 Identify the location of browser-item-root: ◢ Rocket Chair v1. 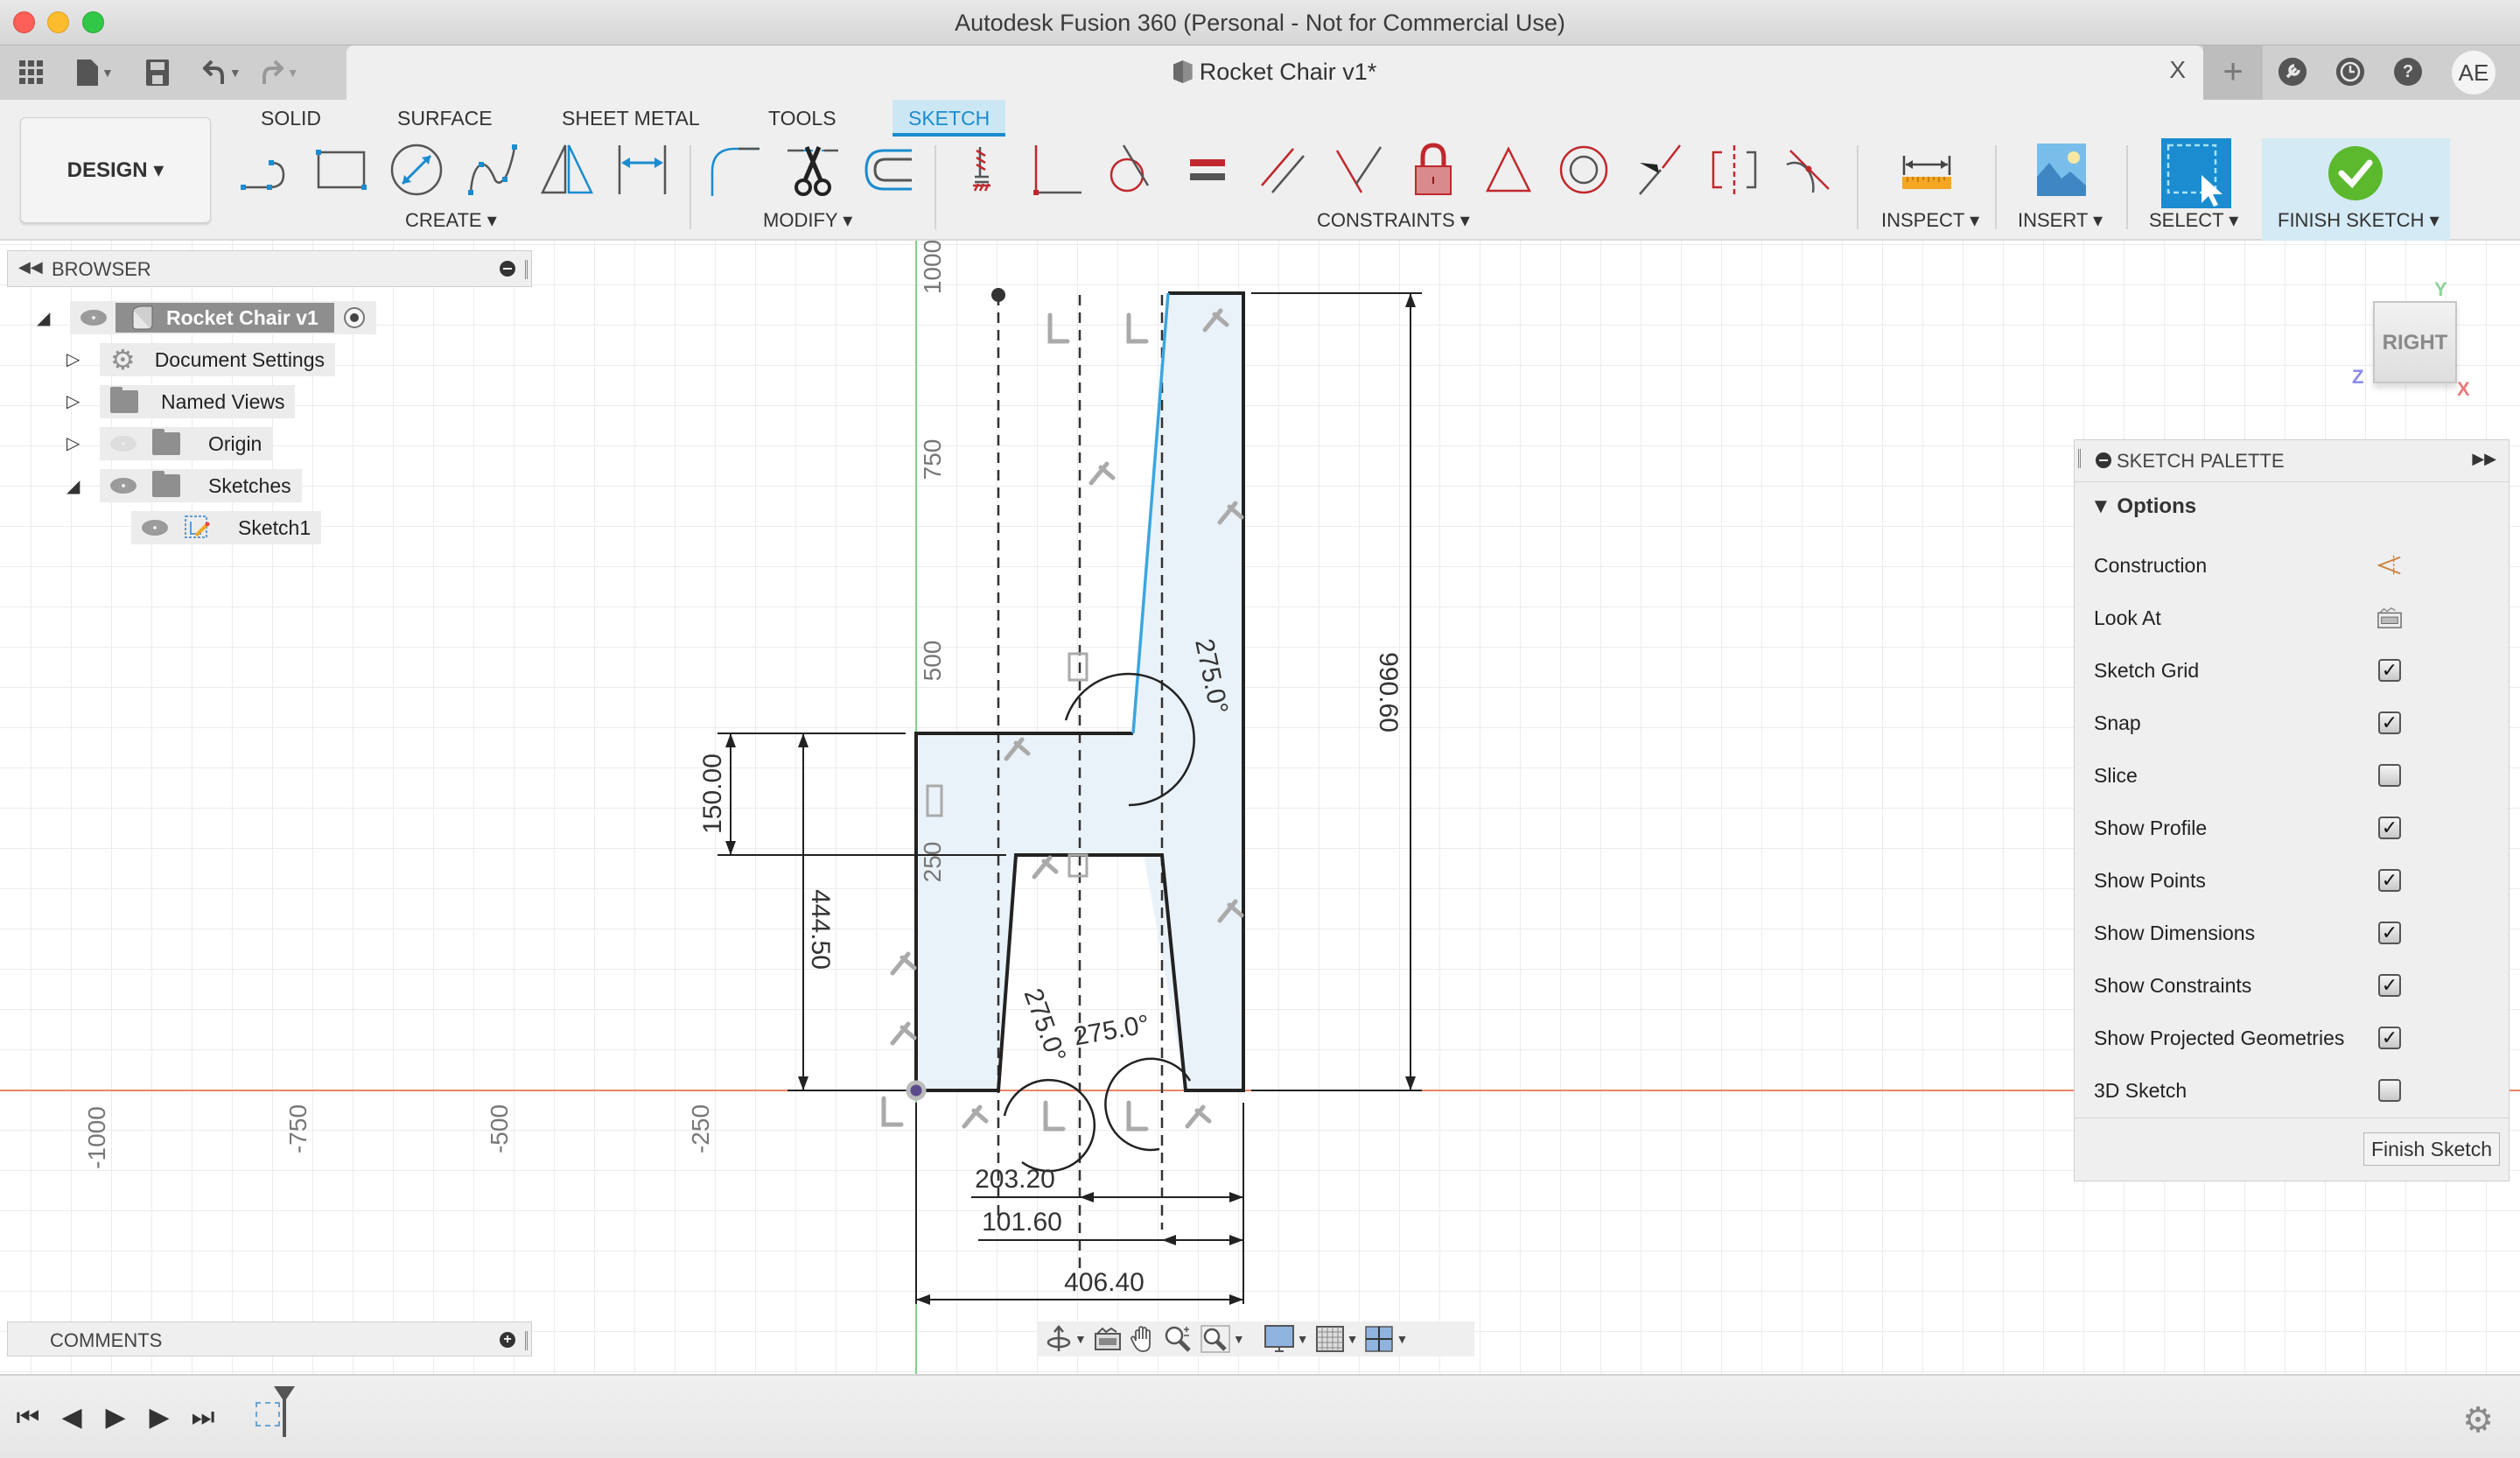
(206, 317).